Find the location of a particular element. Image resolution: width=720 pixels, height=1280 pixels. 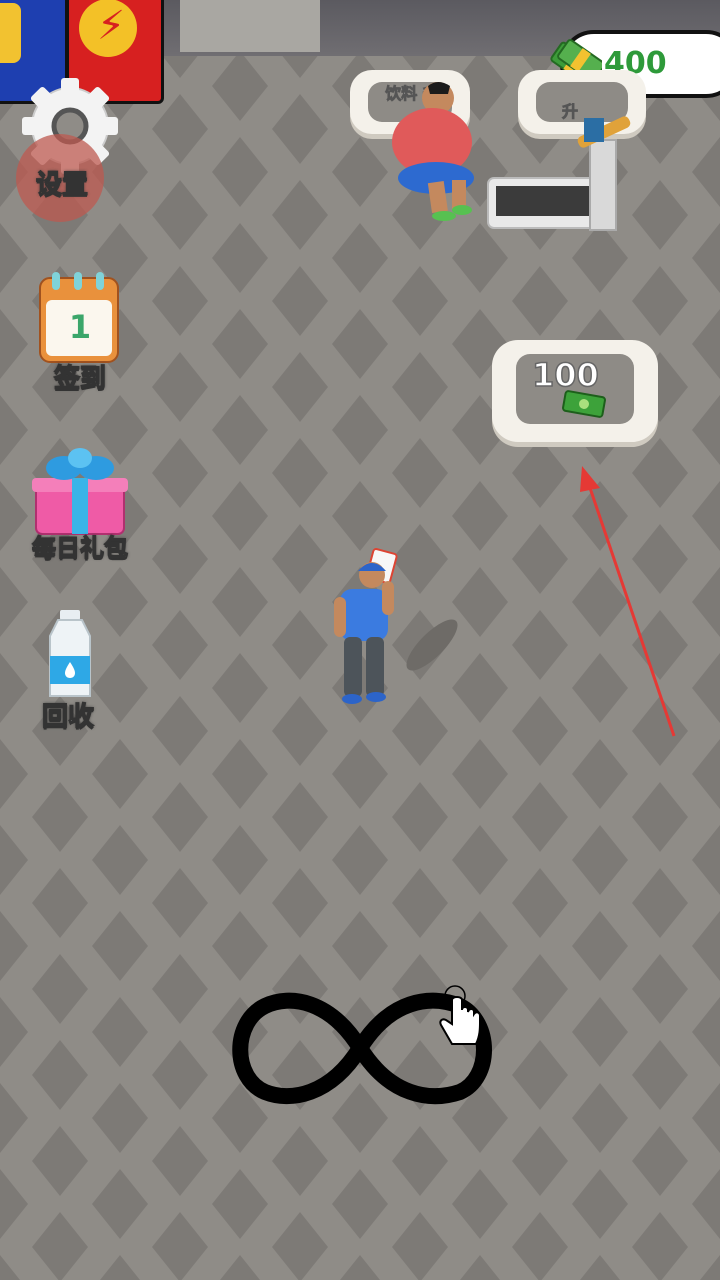

pointing-hand-icon is located at coordinates (460, 1015).